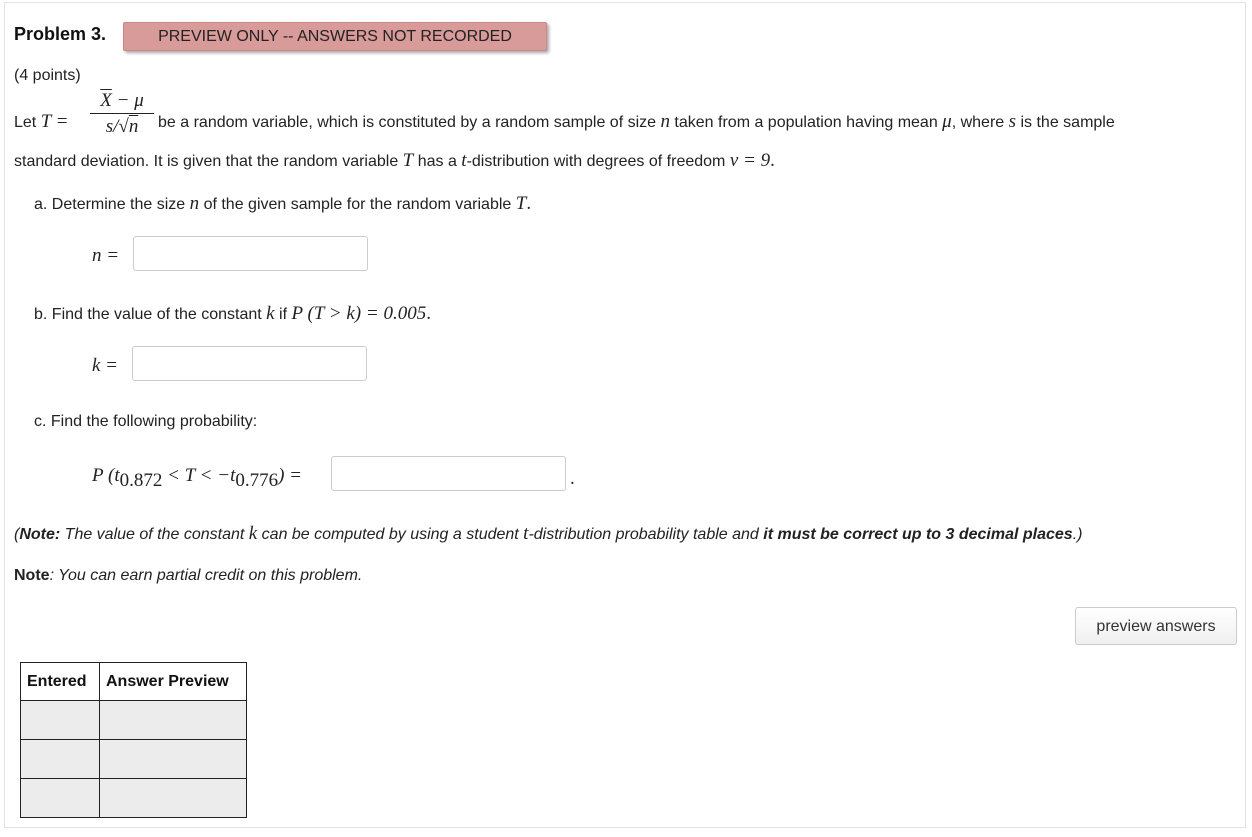  Describe the element at coordinates (41, 121) in the screenshot. I see `statement-let: Let T =` at that location.